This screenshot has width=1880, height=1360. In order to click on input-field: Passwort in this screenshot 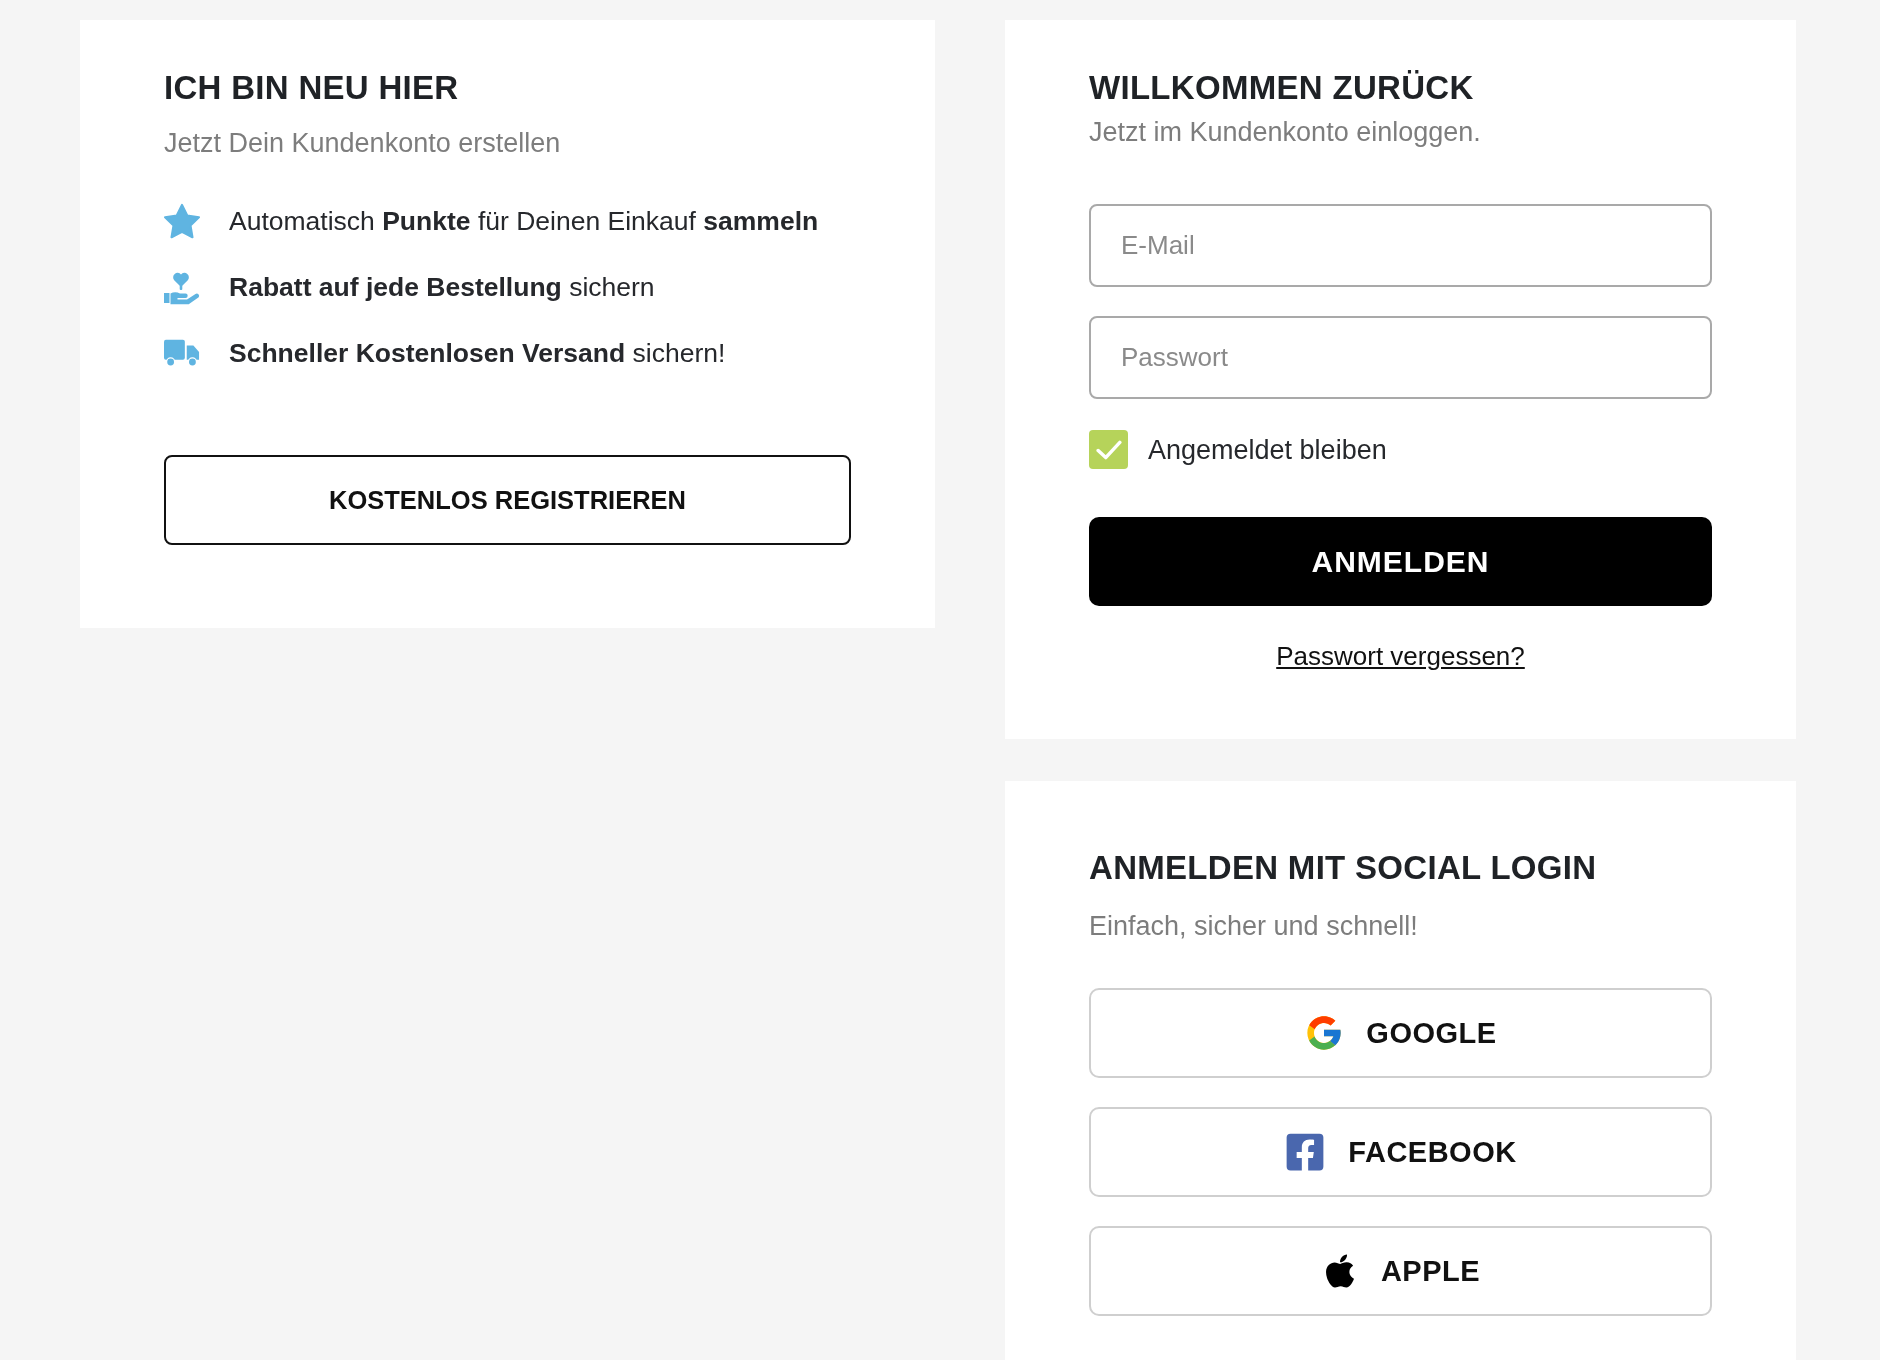, I will do `click(1400, 357)`.